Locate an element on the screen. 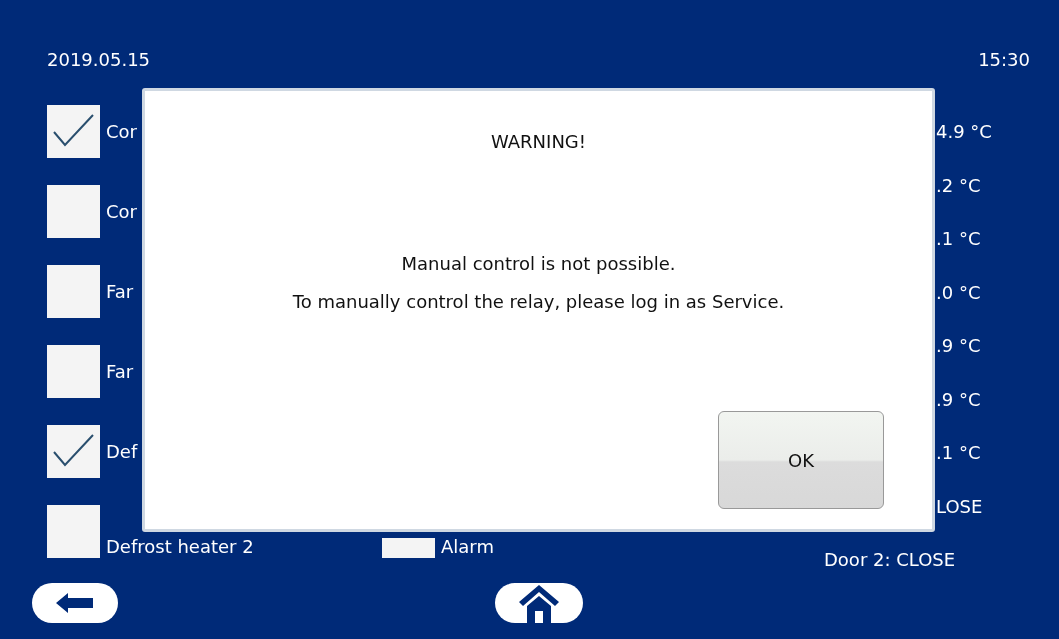 The width and height of the screenshot is (1059, 639). date-text: 2019.05.15 is located at coordinates (99, 60).